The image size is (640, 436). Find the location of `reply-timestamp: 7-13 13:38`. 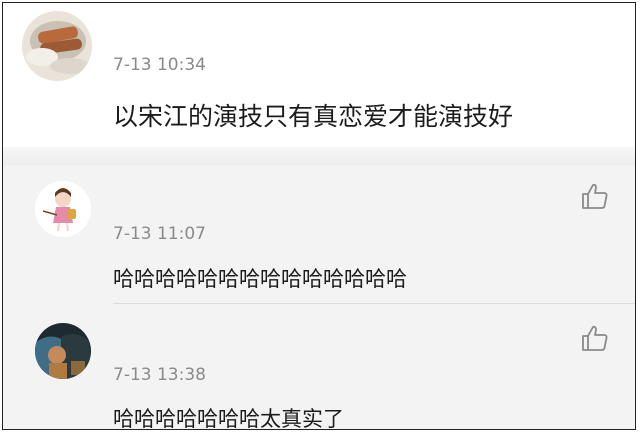

reply-timestamp: 7-13 13:38 is located at coordinates (159, 375).